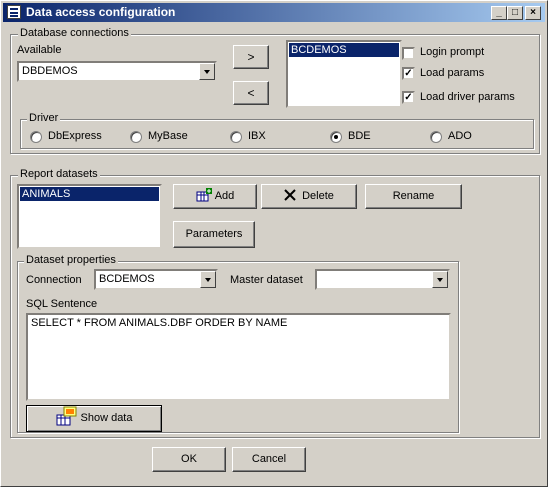 The image size is (548, 487). Describe the element at coordinates (89, 194) in the screenshot. I see `list-item: ANIMALS` at that location.